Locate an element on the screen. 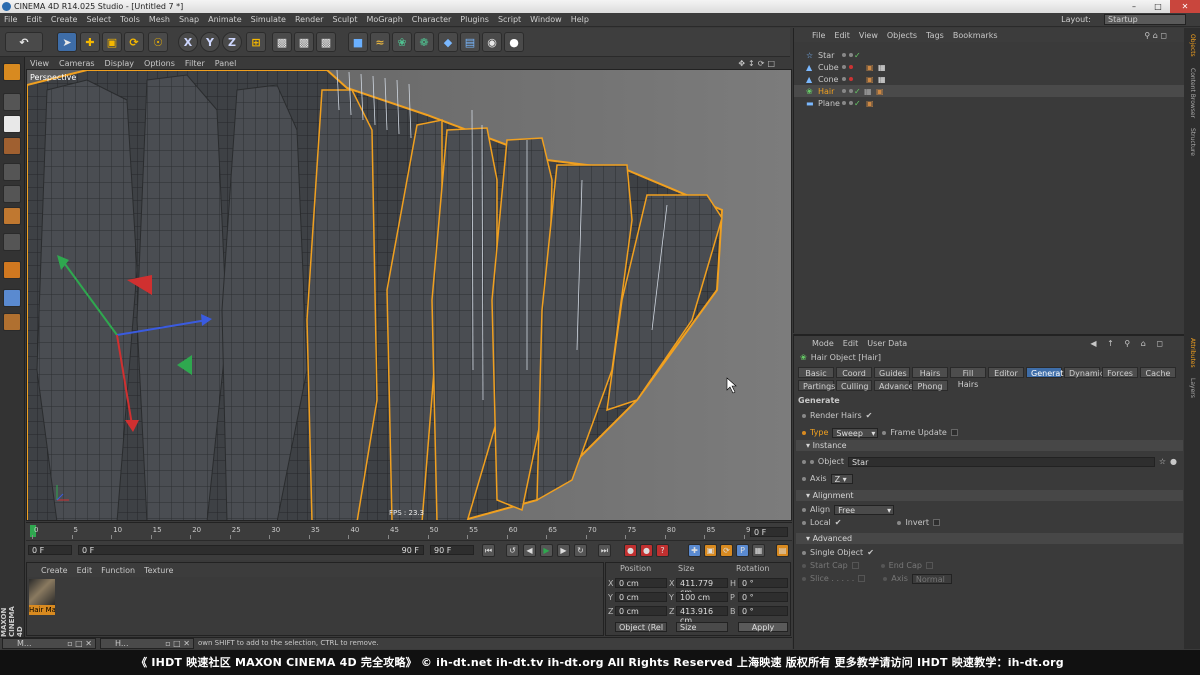 This screenshot has height=675, width=1200. workplane-button is located at coordinates (12, 146).